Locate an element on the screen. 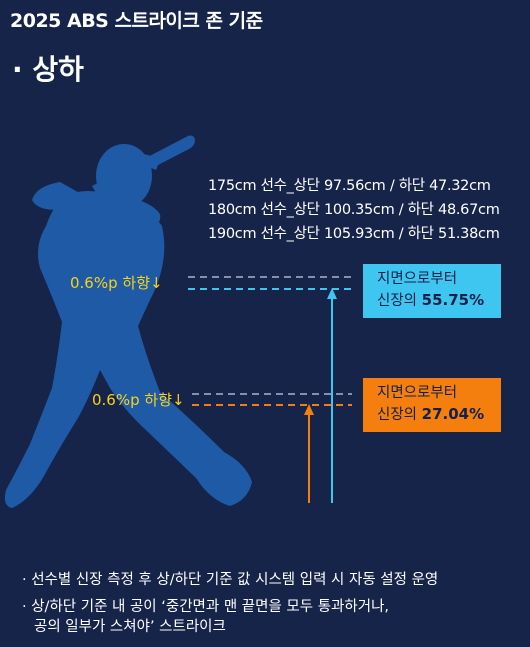  page-title: 2025 ABS 스트라이크 존 기준 is located at coordinates (136, 21).